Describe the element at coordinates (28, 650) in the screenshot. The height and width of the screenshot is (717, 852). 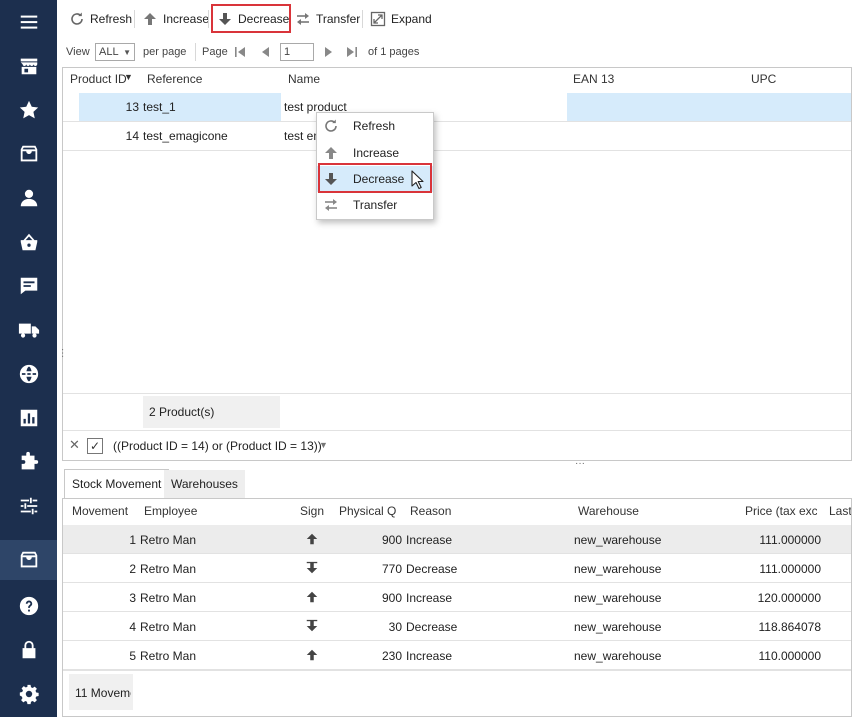
I see `lock-icon` at that location.